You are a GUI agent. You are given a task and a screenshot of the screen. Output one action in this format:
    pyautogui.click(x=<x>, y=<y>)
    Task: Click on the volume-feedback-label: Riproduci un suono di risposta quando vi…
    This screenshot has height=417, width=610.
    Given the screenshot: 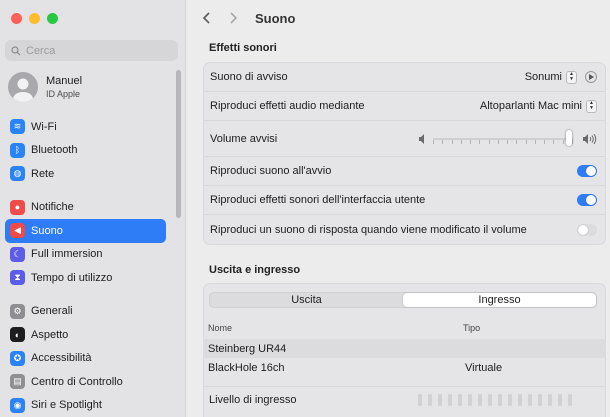 What is the action you would take?
    pyautogui.click(x=368, y=229)
    